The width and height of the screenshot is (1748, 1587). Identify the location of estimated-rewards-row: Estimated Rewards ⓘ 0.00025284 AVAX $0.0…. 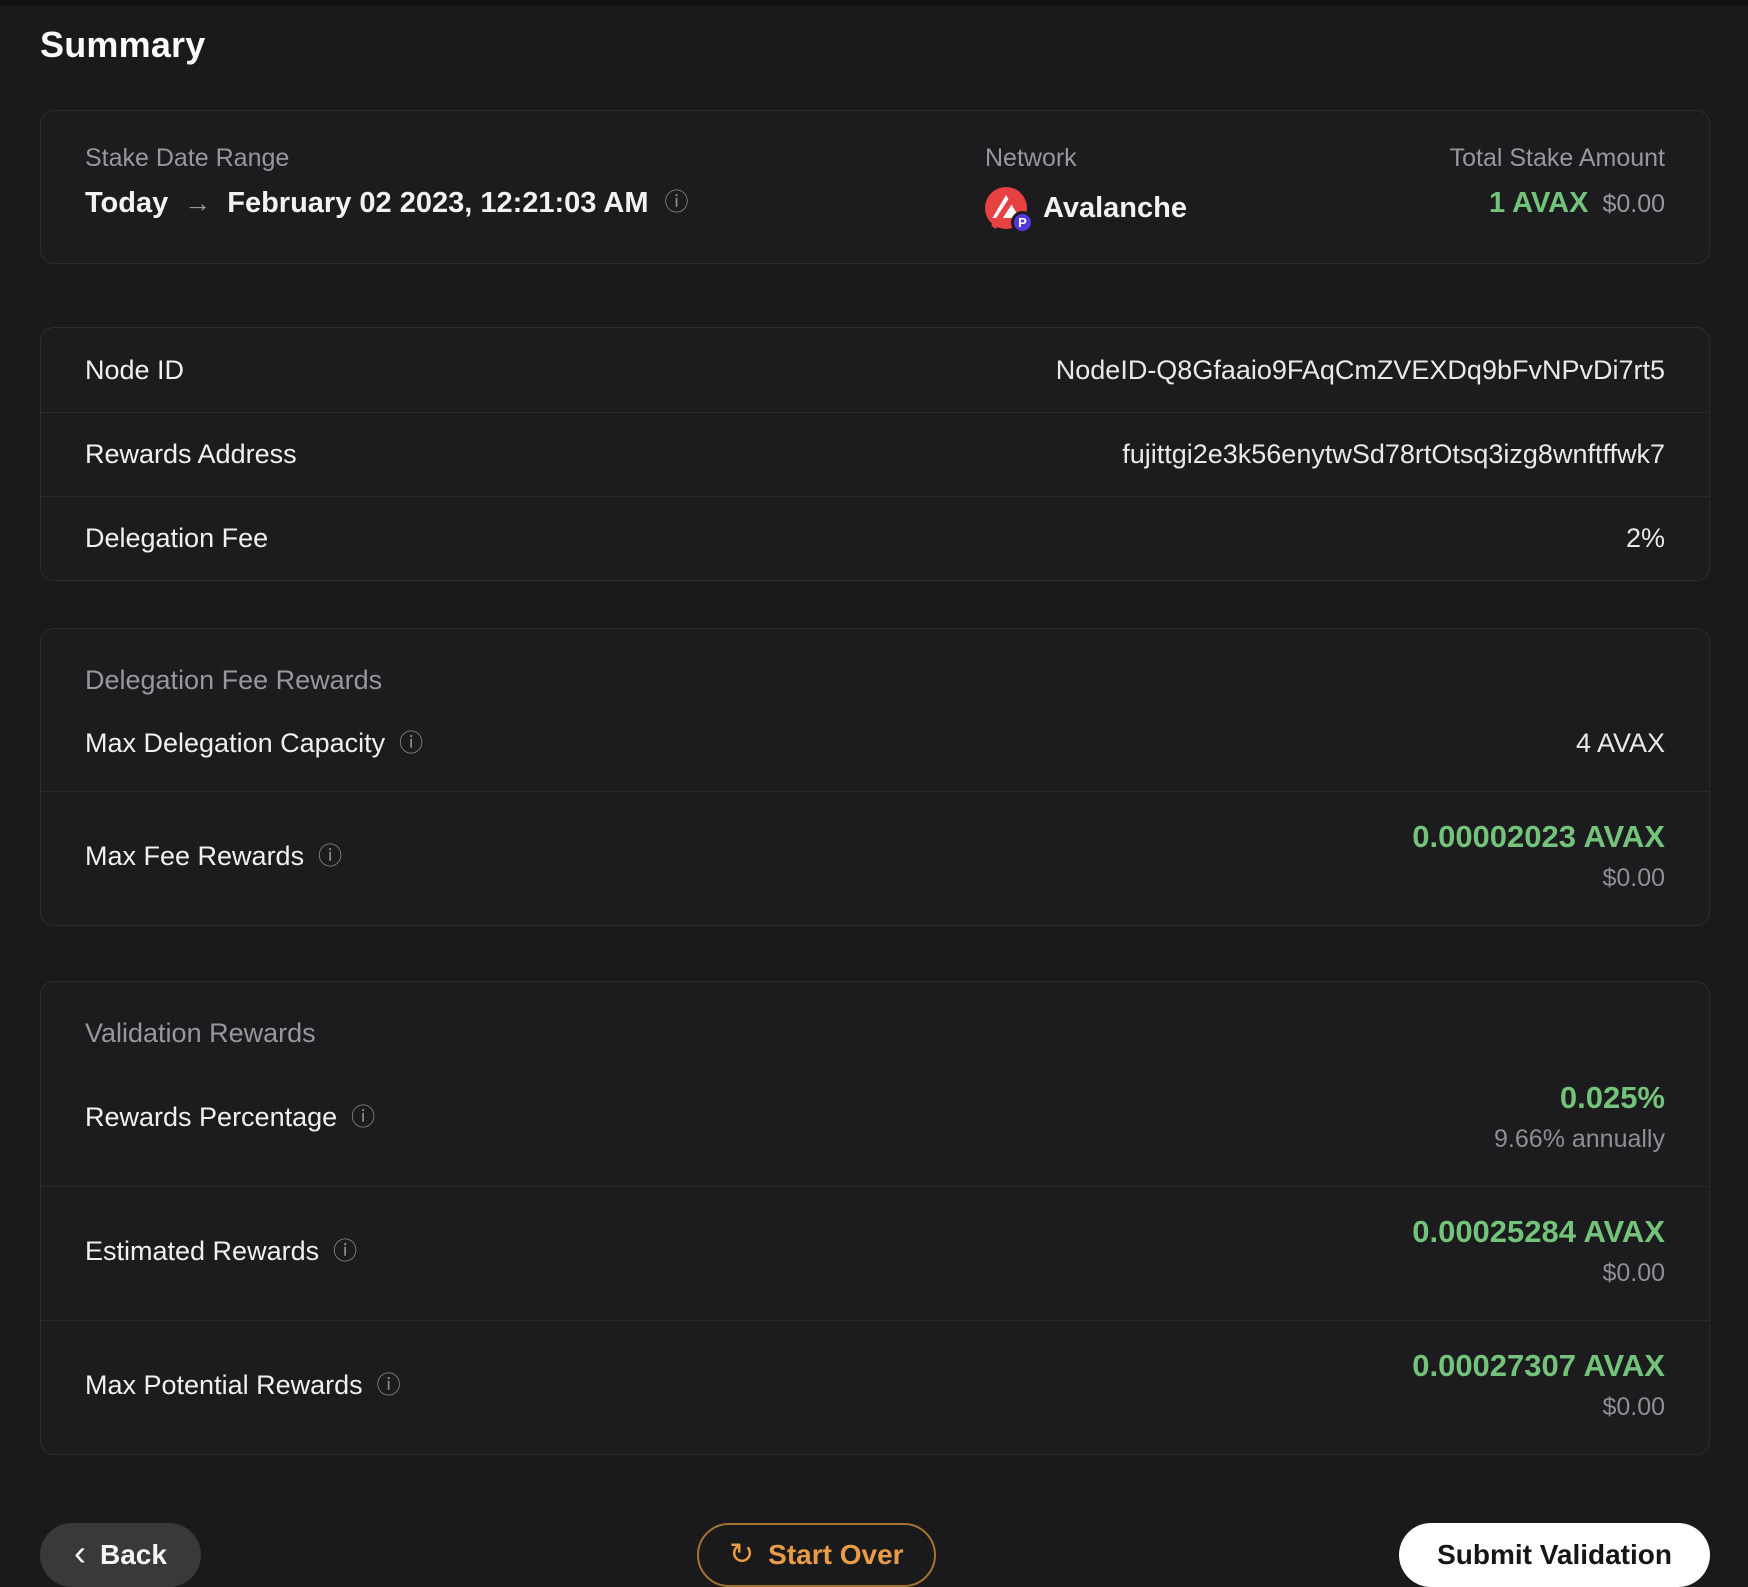
(875, 1253).